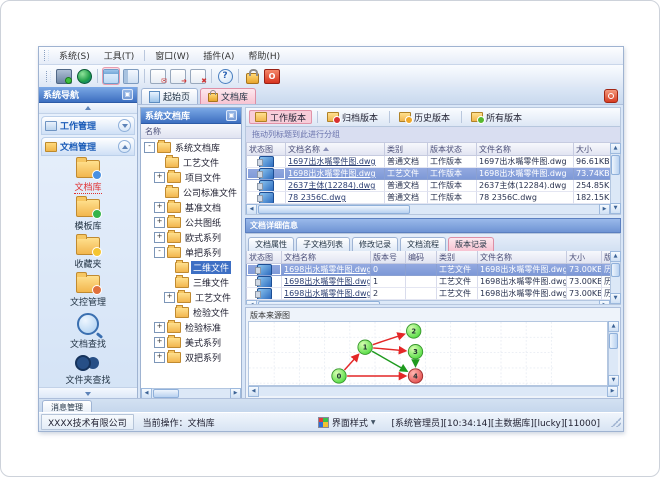 This screenshot has height=477, width=660. Describe the element at coordinates (339, 376) in the screenshot. I see `version-node-0: 0` at that location.